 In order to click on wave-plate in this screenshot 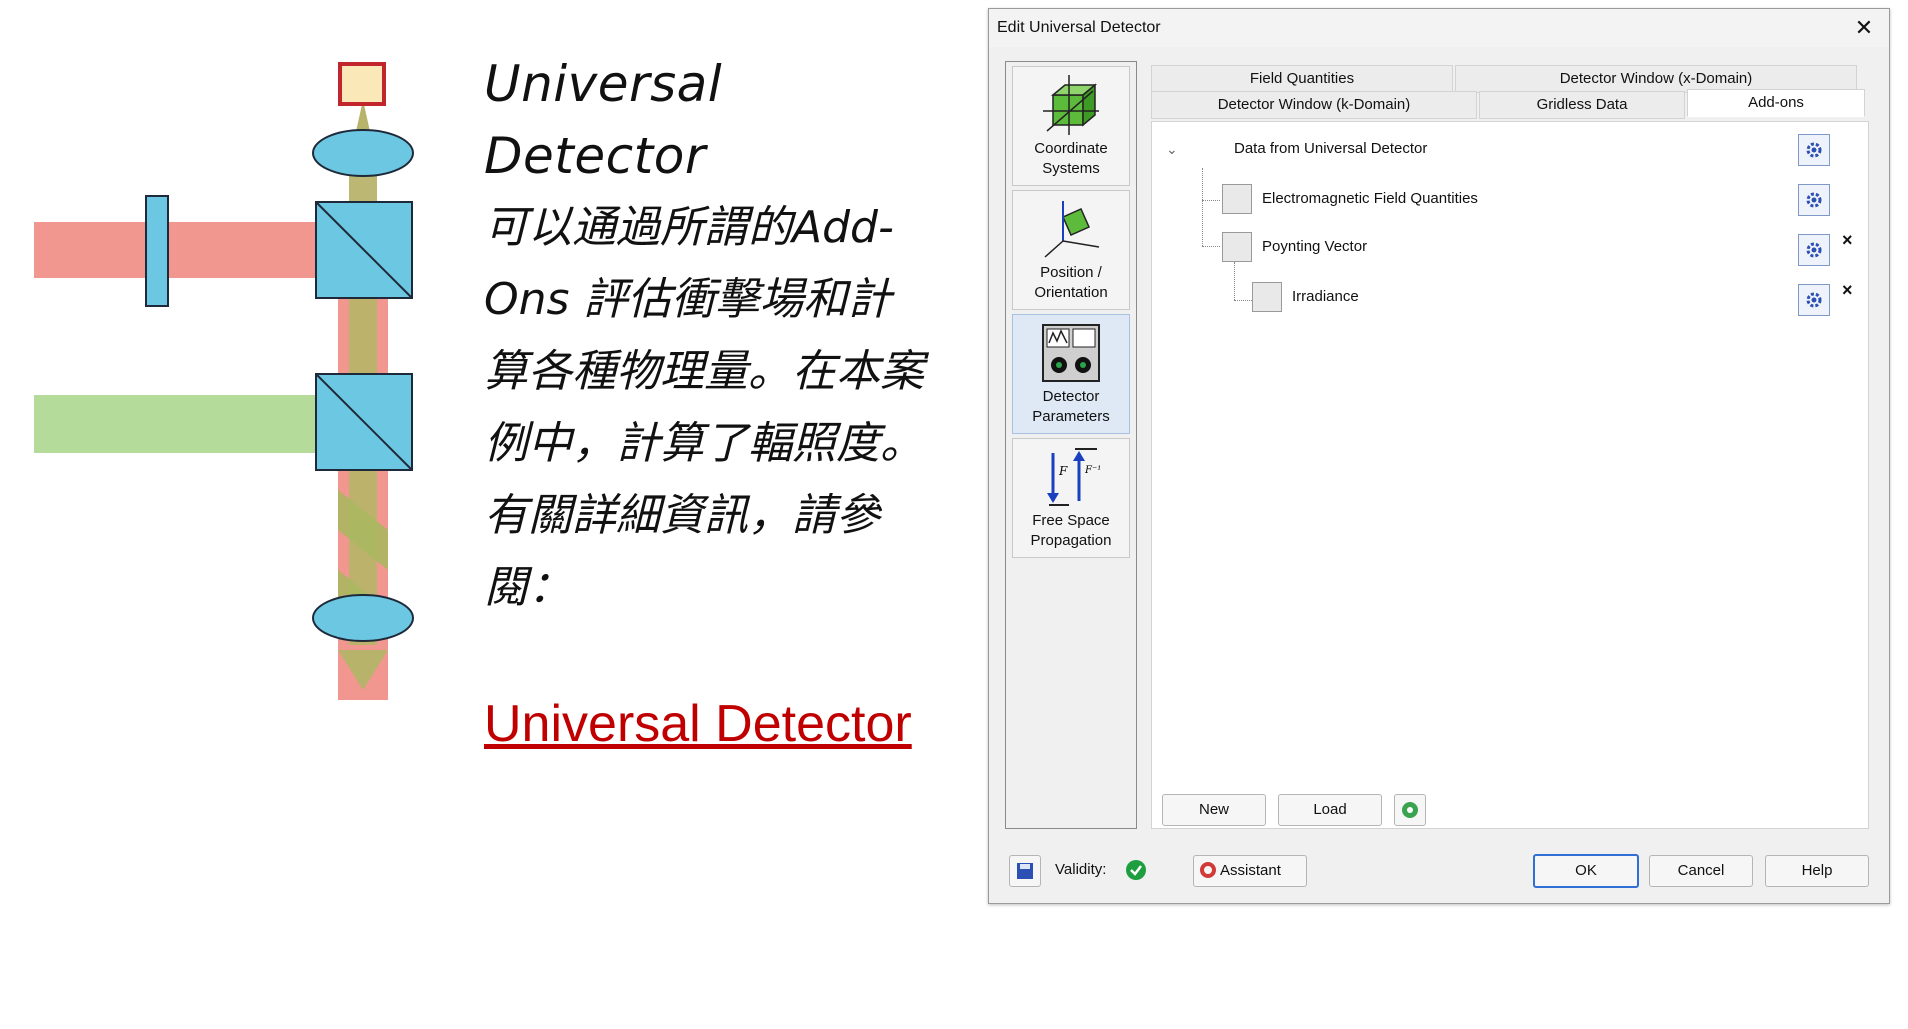, I will do `click(157, 251)`.